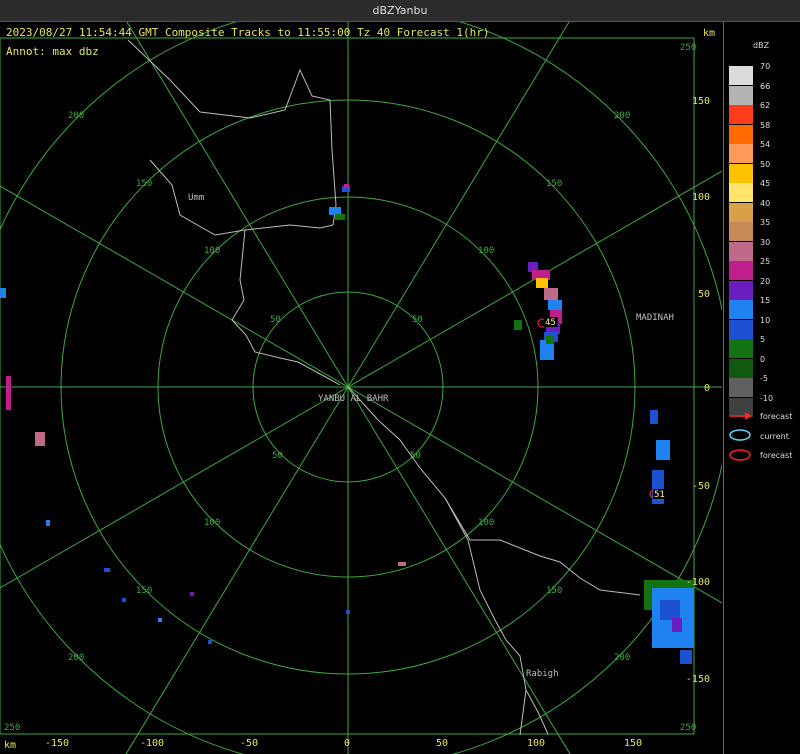 The width and height of the screenshot is (800, 754). I want to click on place-madinah: MADINAH, so click(655, 318).